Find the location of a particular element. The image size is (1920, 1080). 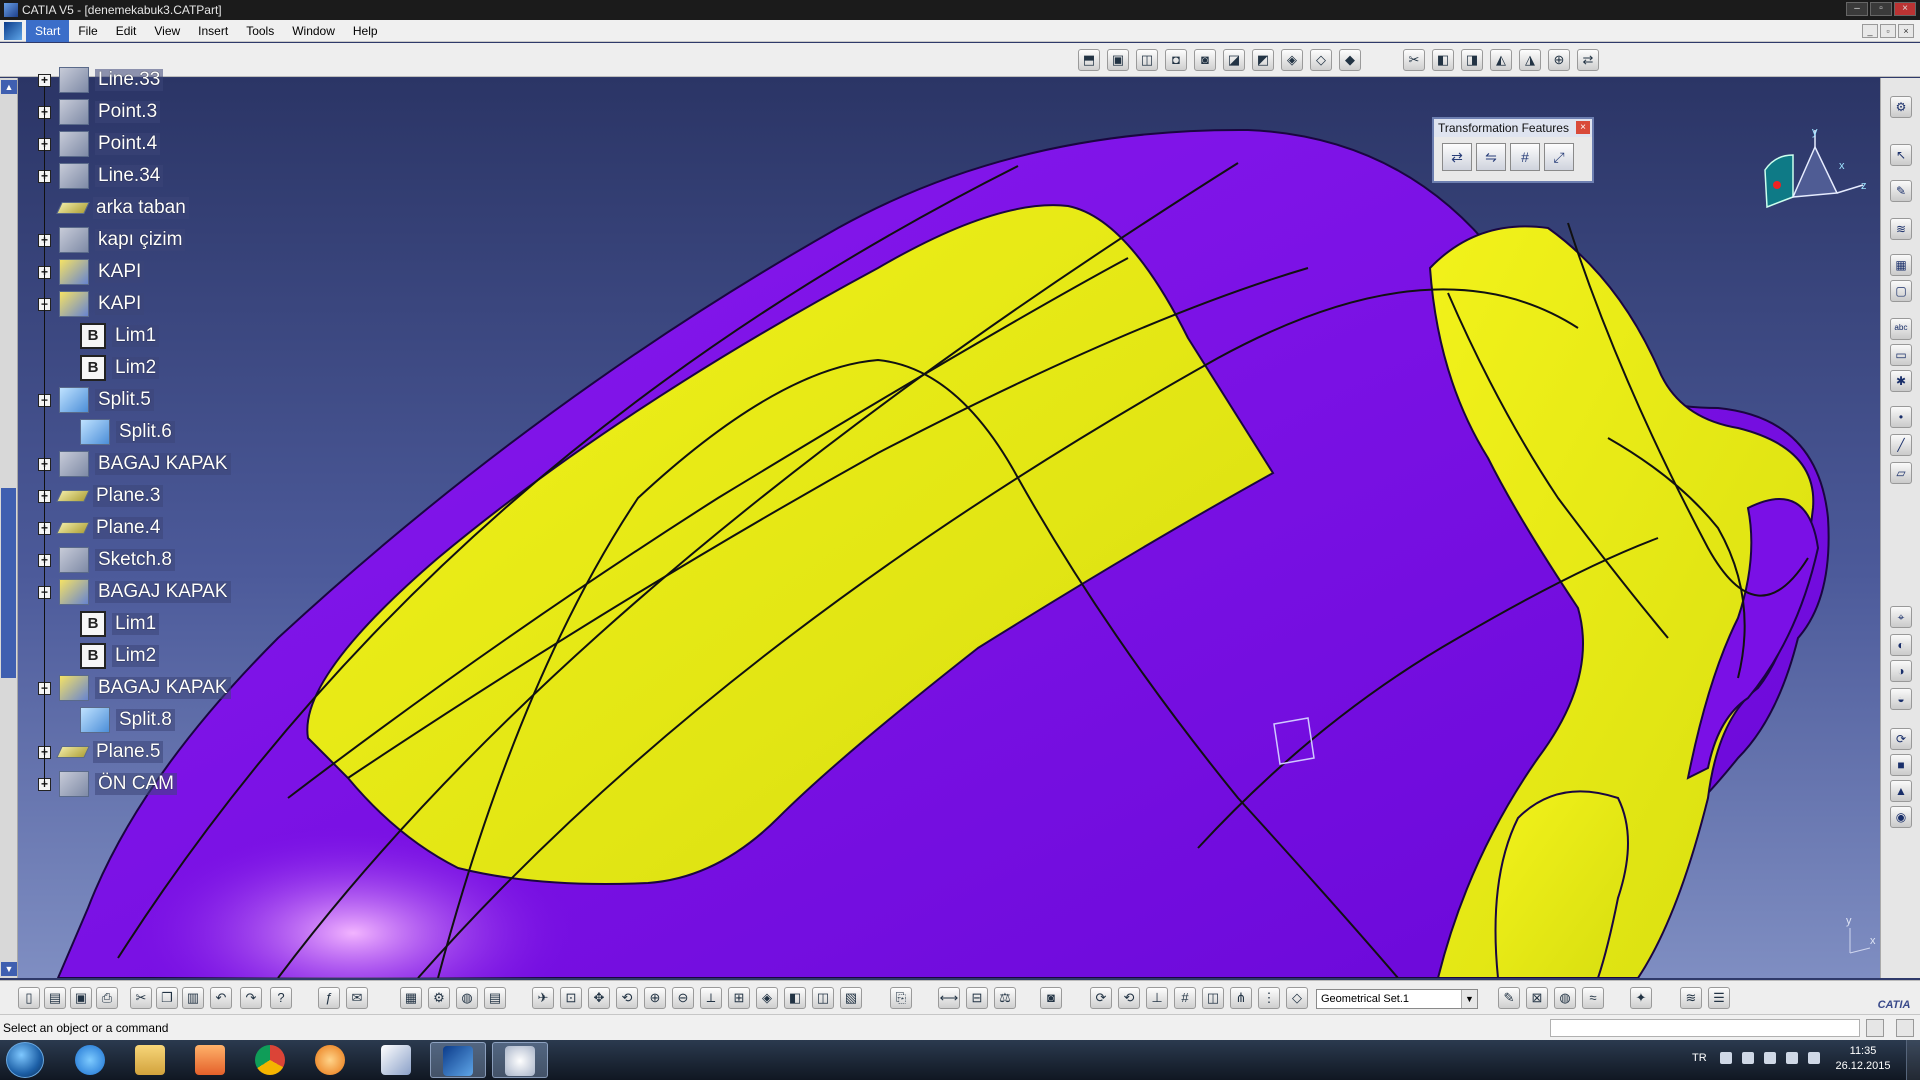

pattern-icon: # is located at coordinates (1525, 157).